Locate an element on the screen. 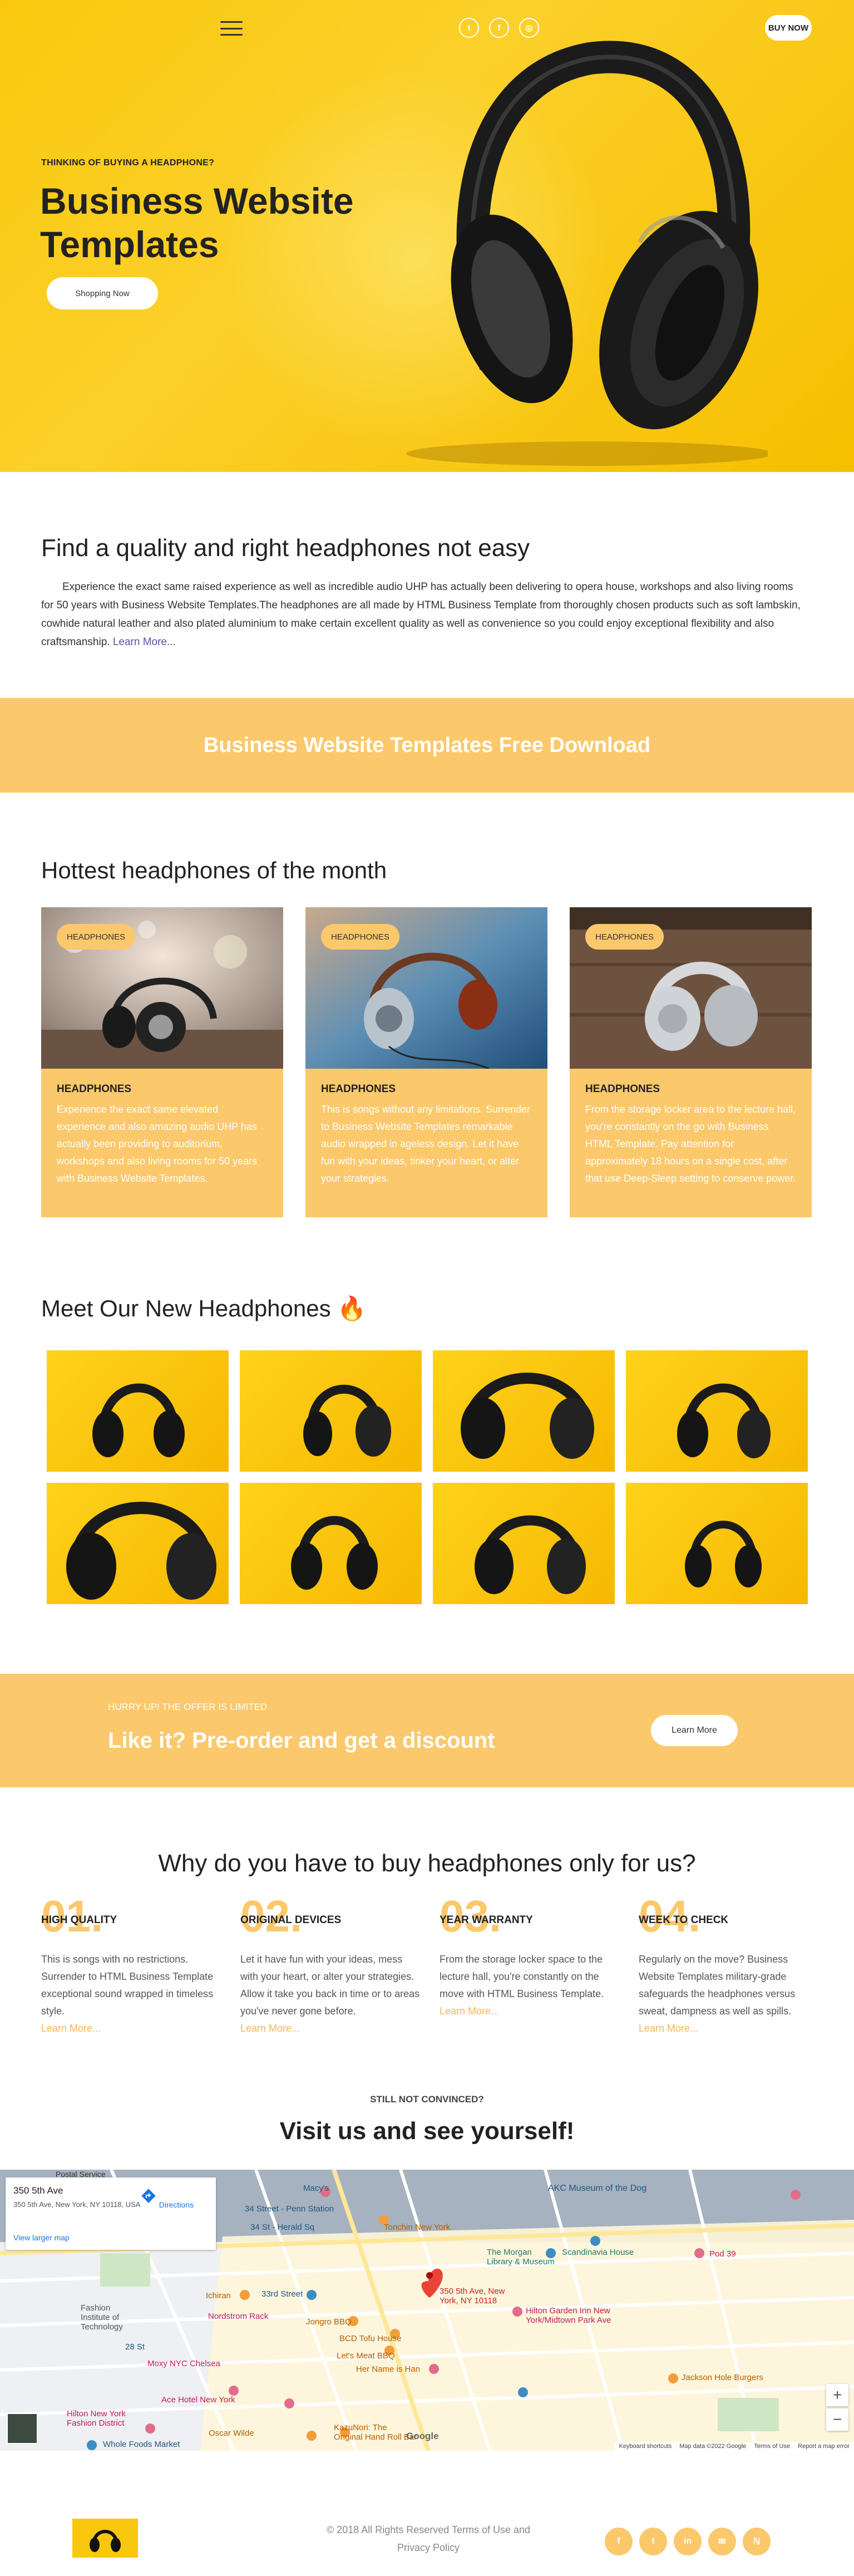 The width and height of the screenshot is (854, 2576). offer-title: Like it? Pre-order and get a discount is located at coordinates (301, 1740).